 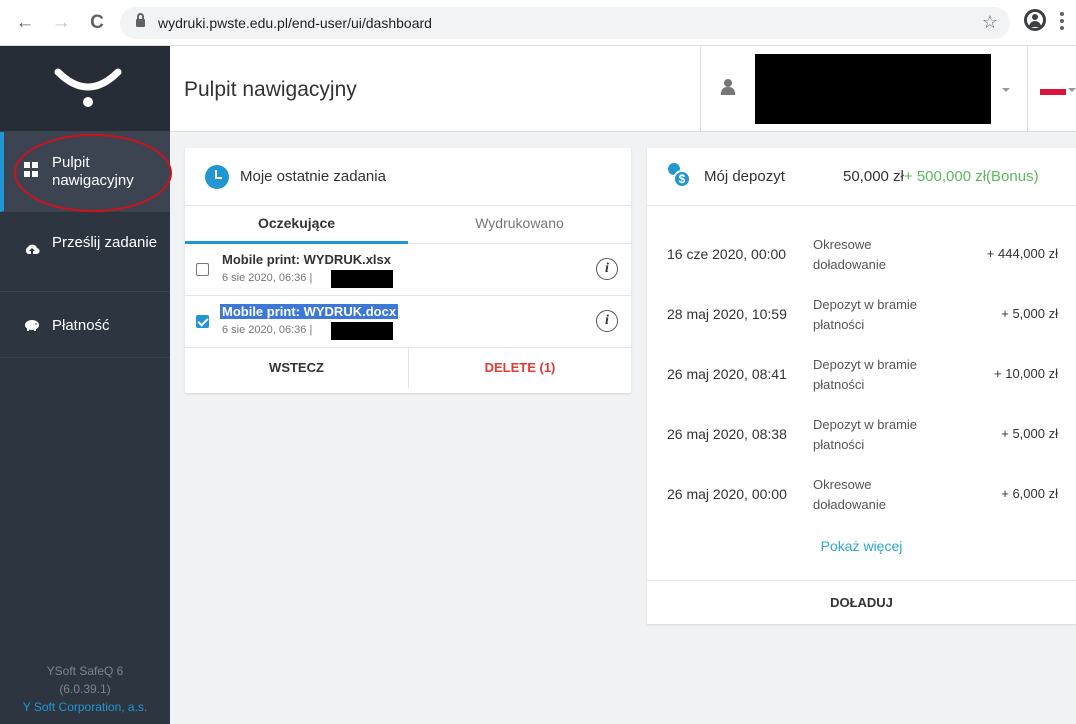 I want to click on forward-icon: →, so click(x=61, y=23).